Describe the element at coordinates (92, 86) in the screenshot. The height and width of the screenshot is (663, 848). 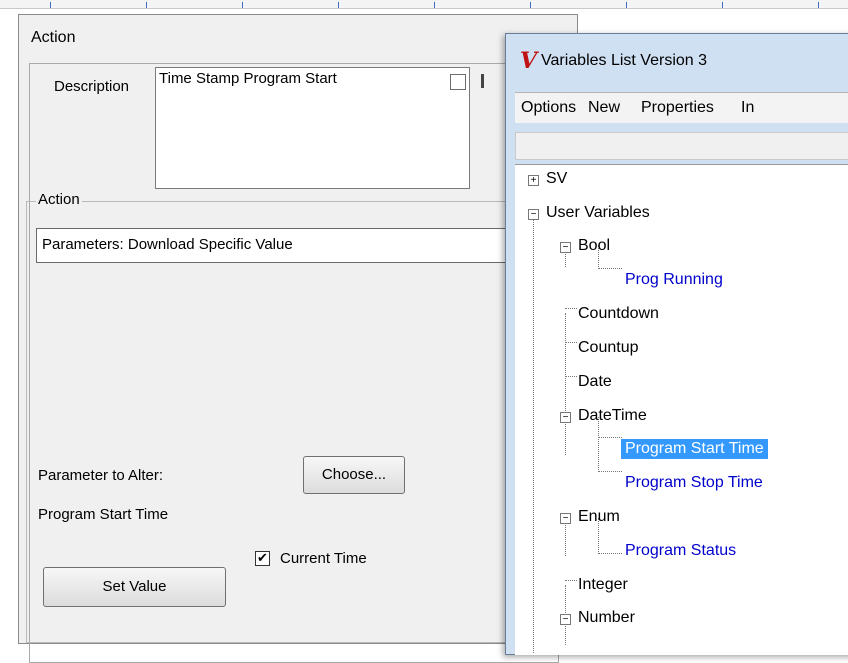
I see `description-label: Description` at that location.